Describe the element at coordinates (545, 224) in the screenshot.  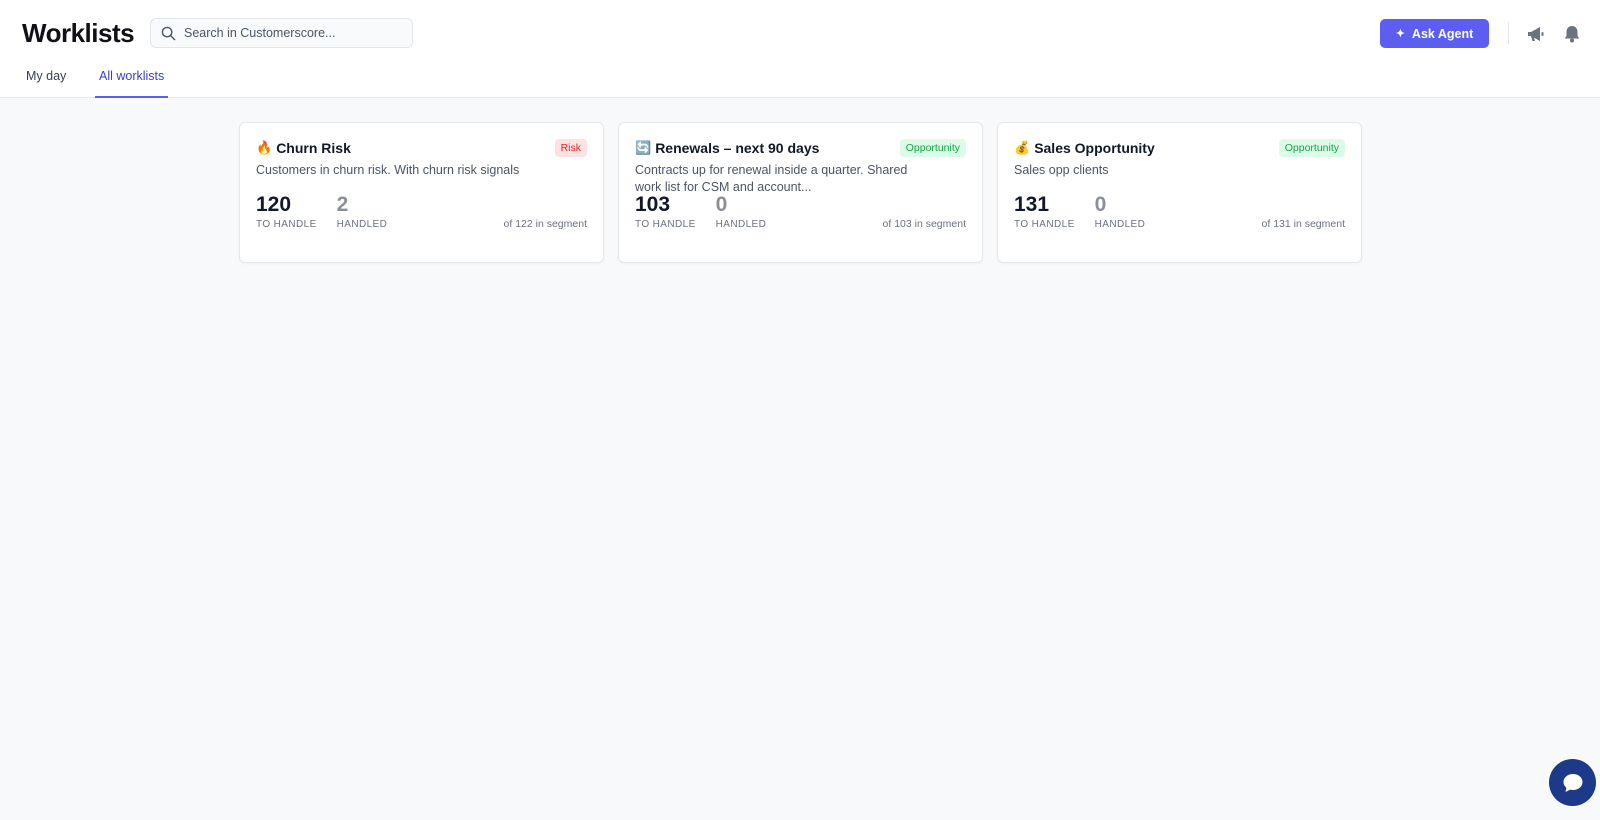
I see `segment-total: of 122 in segment` at that location.